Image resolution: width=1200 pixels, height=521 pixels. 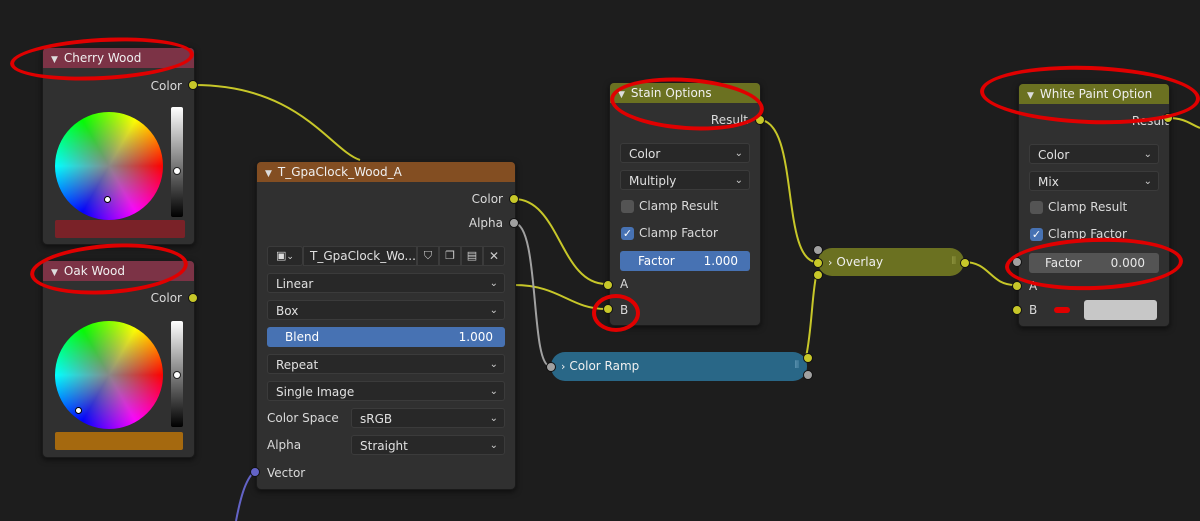 What do you see at coordinates (1033, 310) in the screenshot?
I see `input-b-label: B` at bounding box center [1033, 310].